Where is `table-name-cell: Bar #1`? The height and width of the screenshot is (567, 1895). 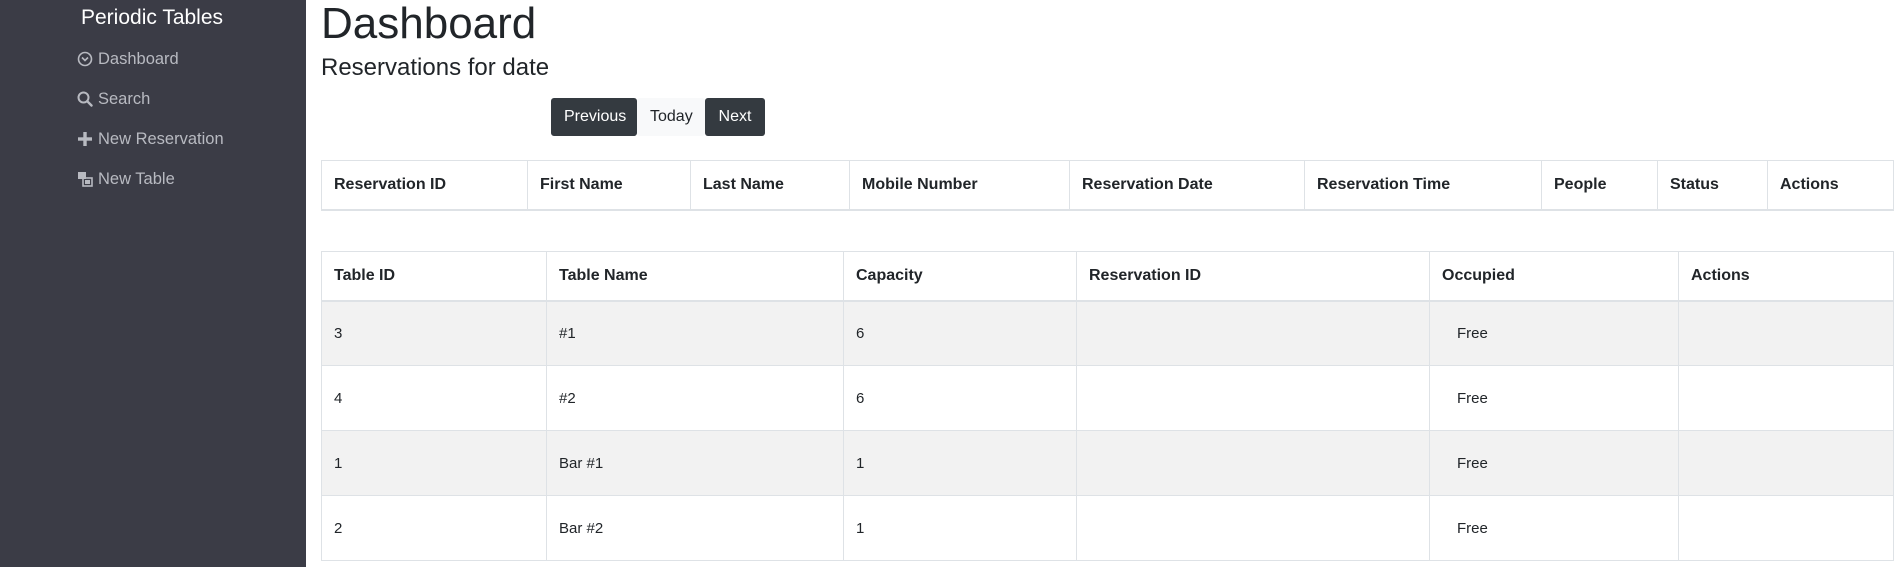 table-name-cell: Bar #1 is located at coordinates (695, 463).